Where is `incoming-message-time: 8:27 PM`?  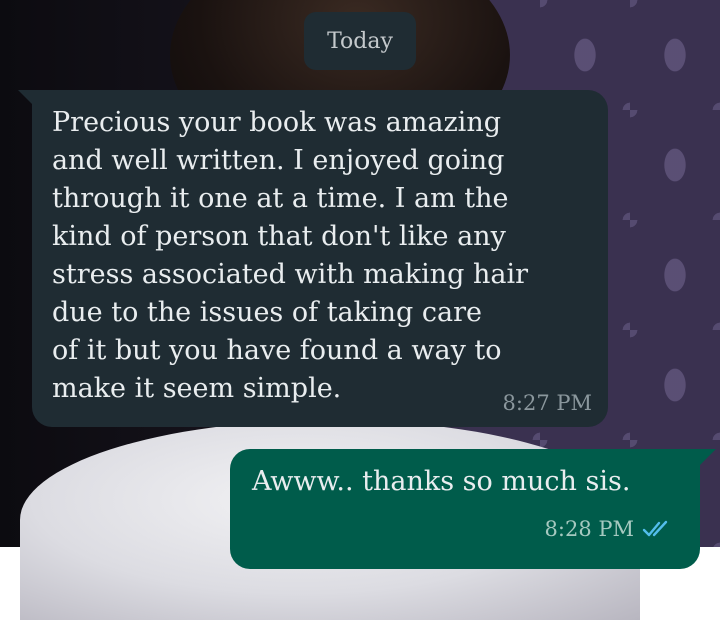
incoming-message-time: 8:27 PM is located at coordinates (547, 403).